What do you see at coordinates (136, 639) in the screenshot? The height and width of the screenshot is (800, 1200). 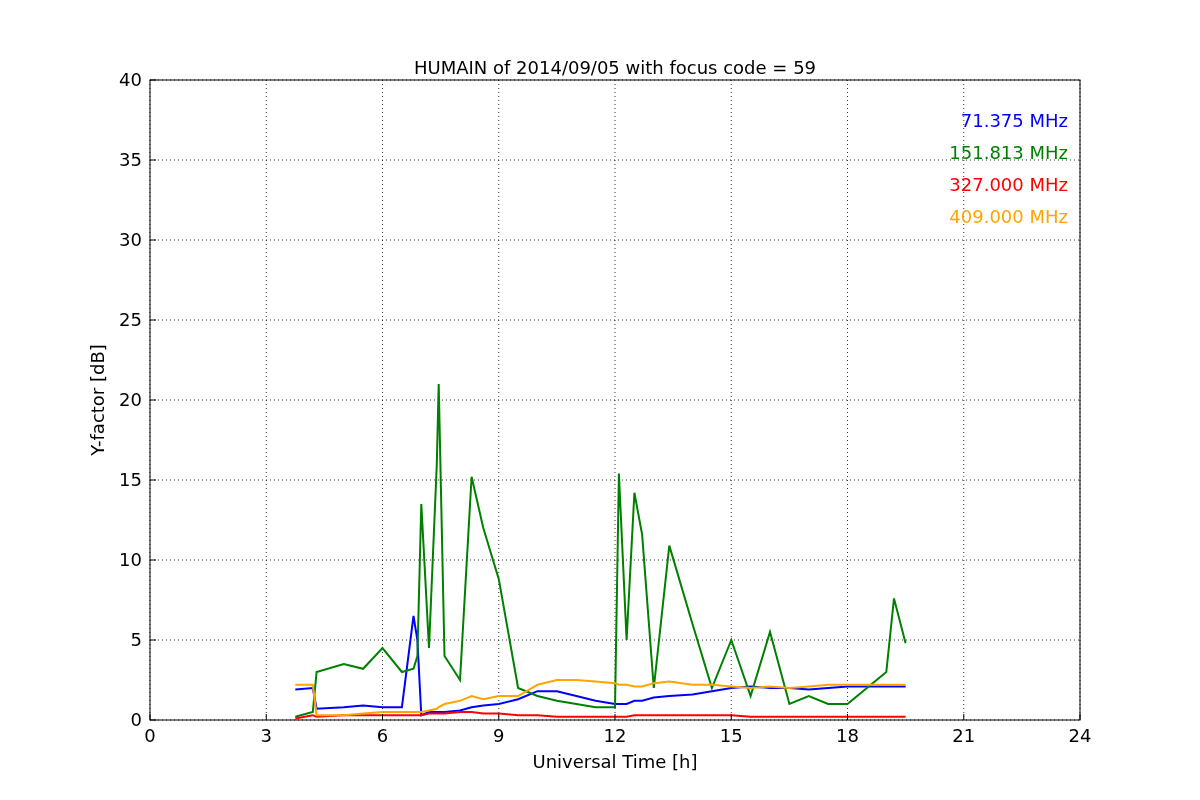 I see `tick-label: 5` at bounding box center [136, 639].